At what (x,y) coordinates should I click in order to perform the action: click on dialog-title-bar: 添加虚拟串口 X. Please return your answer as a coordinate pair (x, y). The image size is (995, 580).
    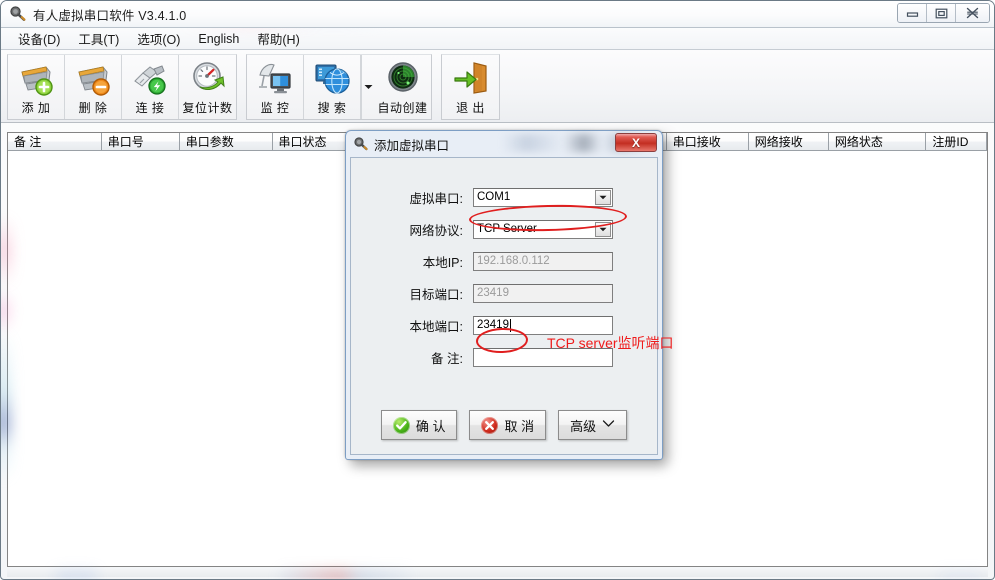
    Looking at the image, I should click on (504, 144).